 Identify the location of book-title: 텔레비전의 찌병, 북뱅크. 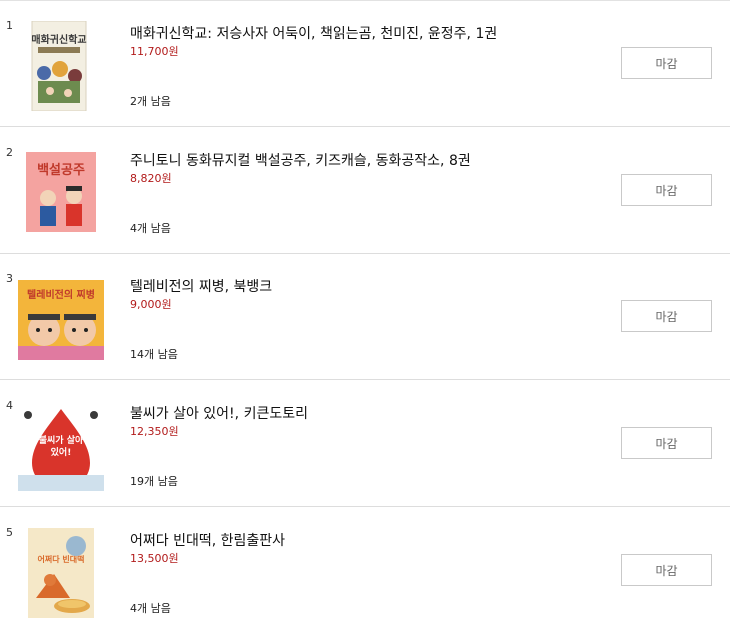
(201, 286).